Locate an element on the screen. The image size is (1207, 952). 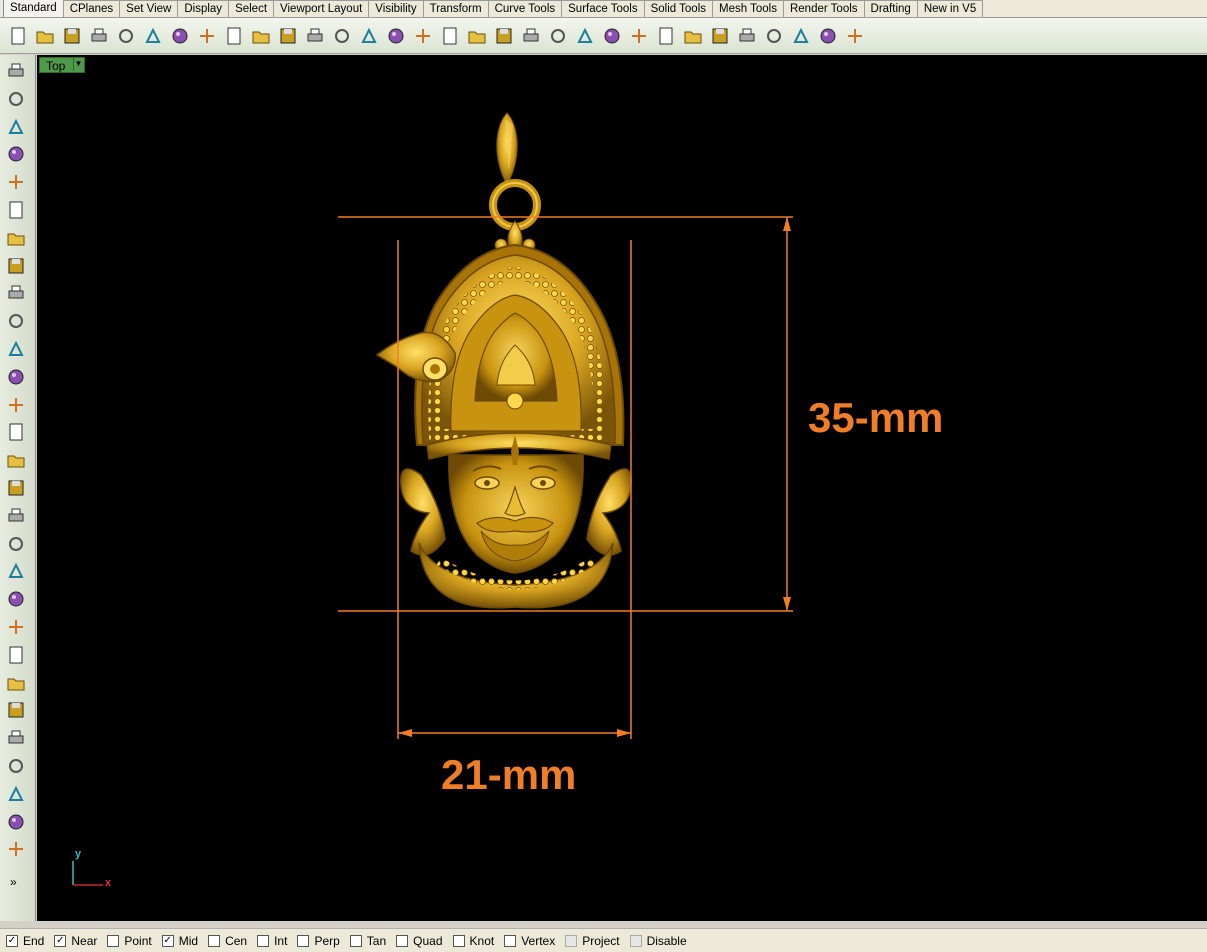
osnap-mid-checkbox: ✓ is located at coordinates (167, 940).